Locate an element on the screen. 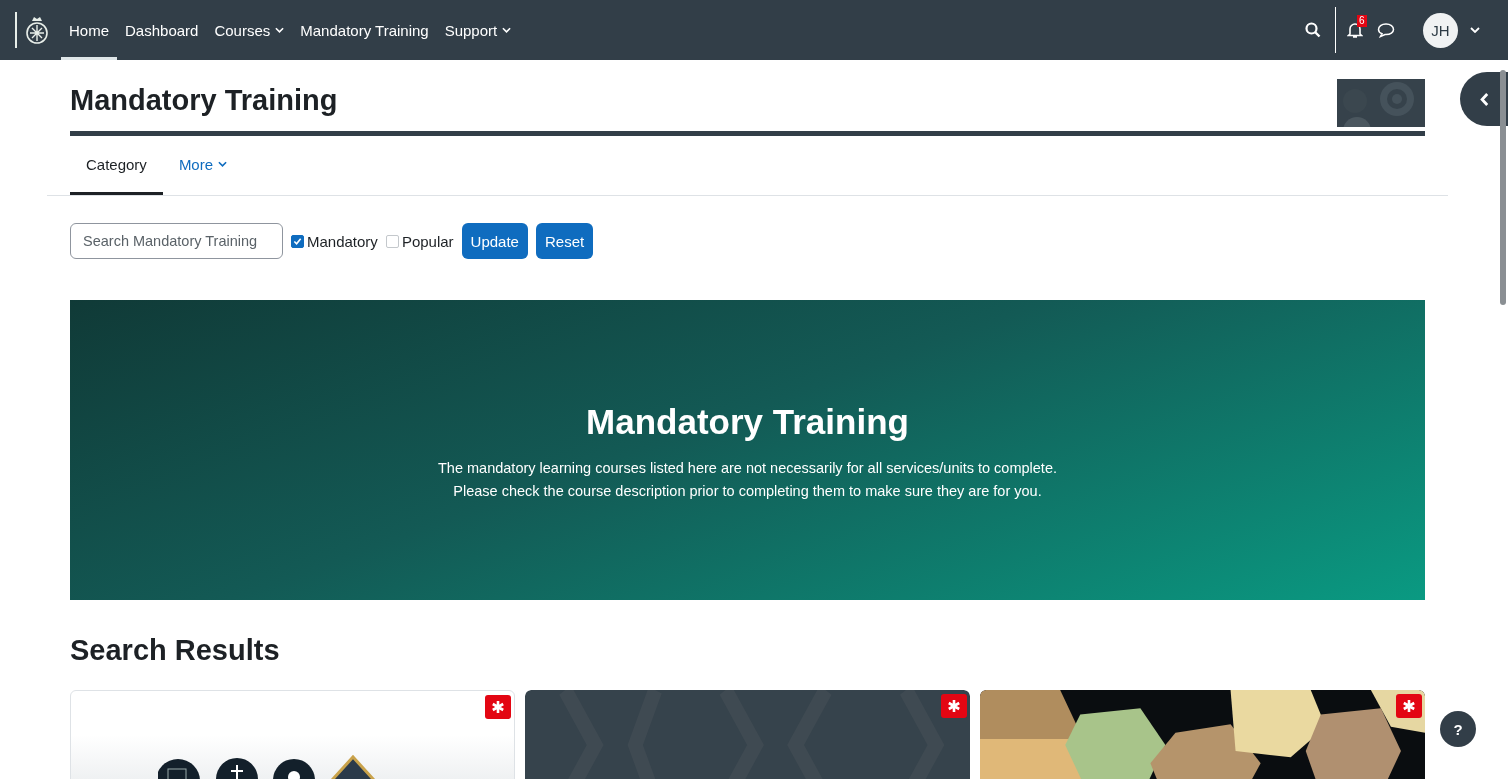 This screenshot has width=1508, height=779. chevron-left-icon is located at coordinates (1484, 99).